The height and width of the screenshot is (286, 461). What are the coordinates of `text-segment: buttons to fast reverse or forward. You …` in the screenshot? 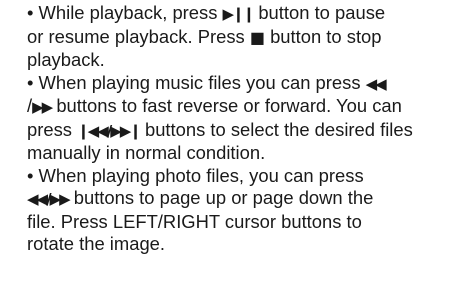 It's located at (226, 105).